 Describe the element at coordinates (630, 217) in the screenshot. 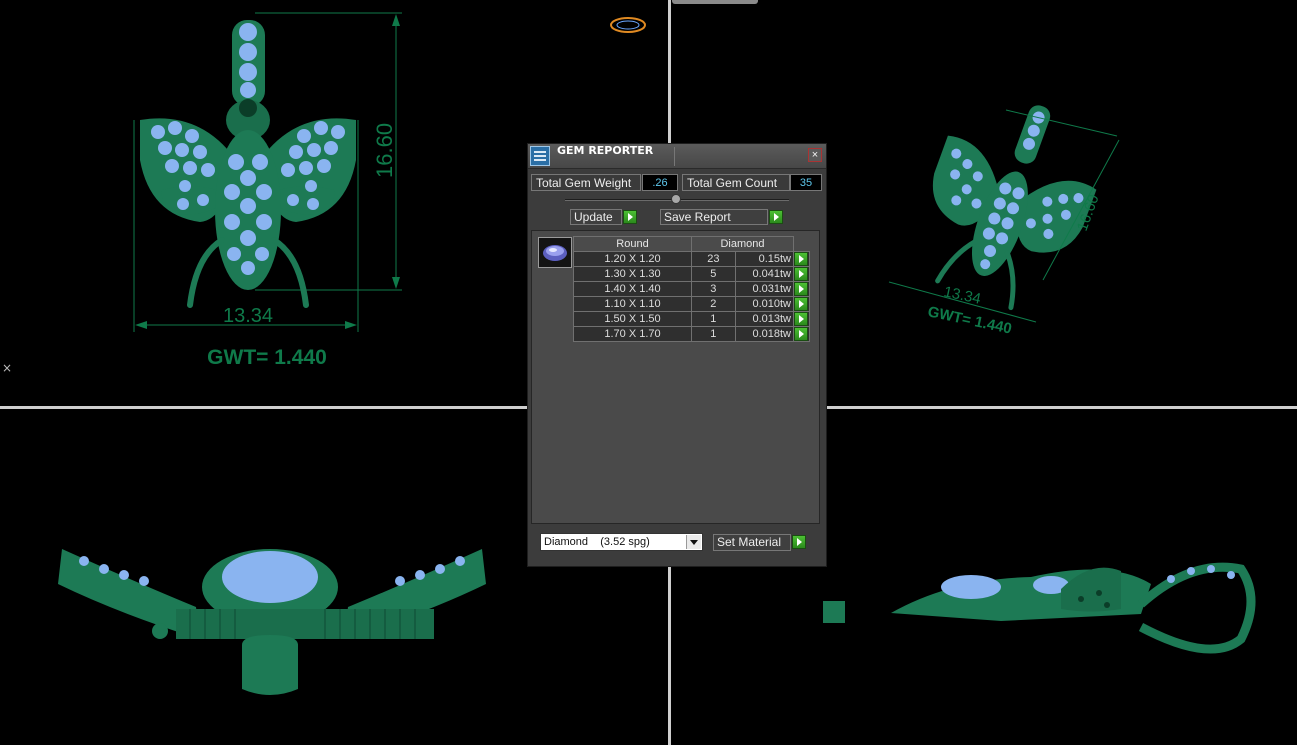

I see `update-go-icon` at that location.